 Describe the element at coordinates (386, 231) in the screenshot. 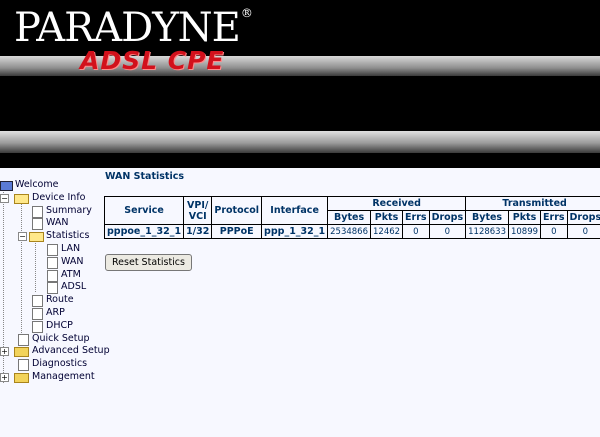

I see `cell-rx-pkts: 12462` at that location.